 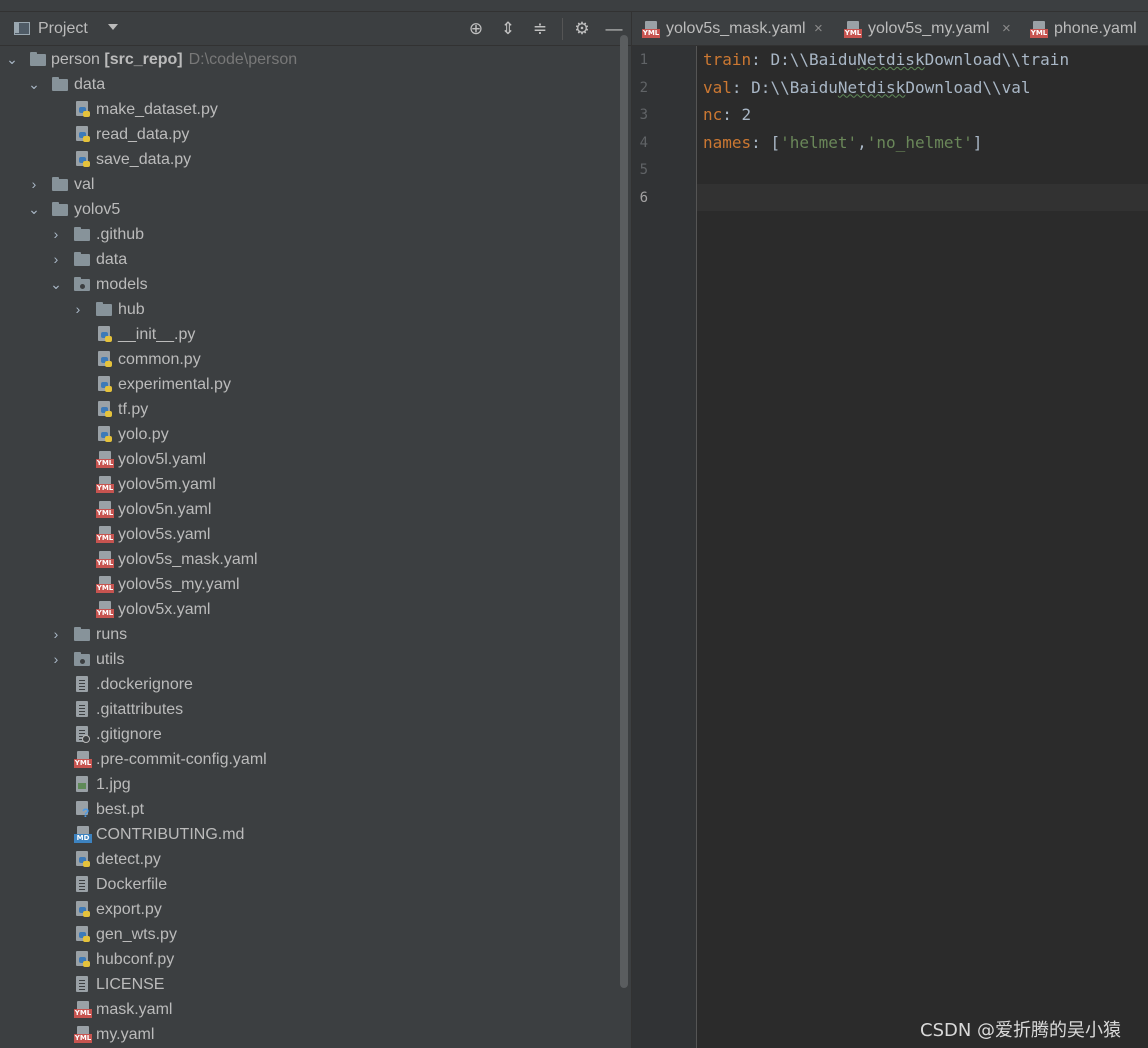 I want to click on tree-item: .gitattributes, so click(x=310, y=709).